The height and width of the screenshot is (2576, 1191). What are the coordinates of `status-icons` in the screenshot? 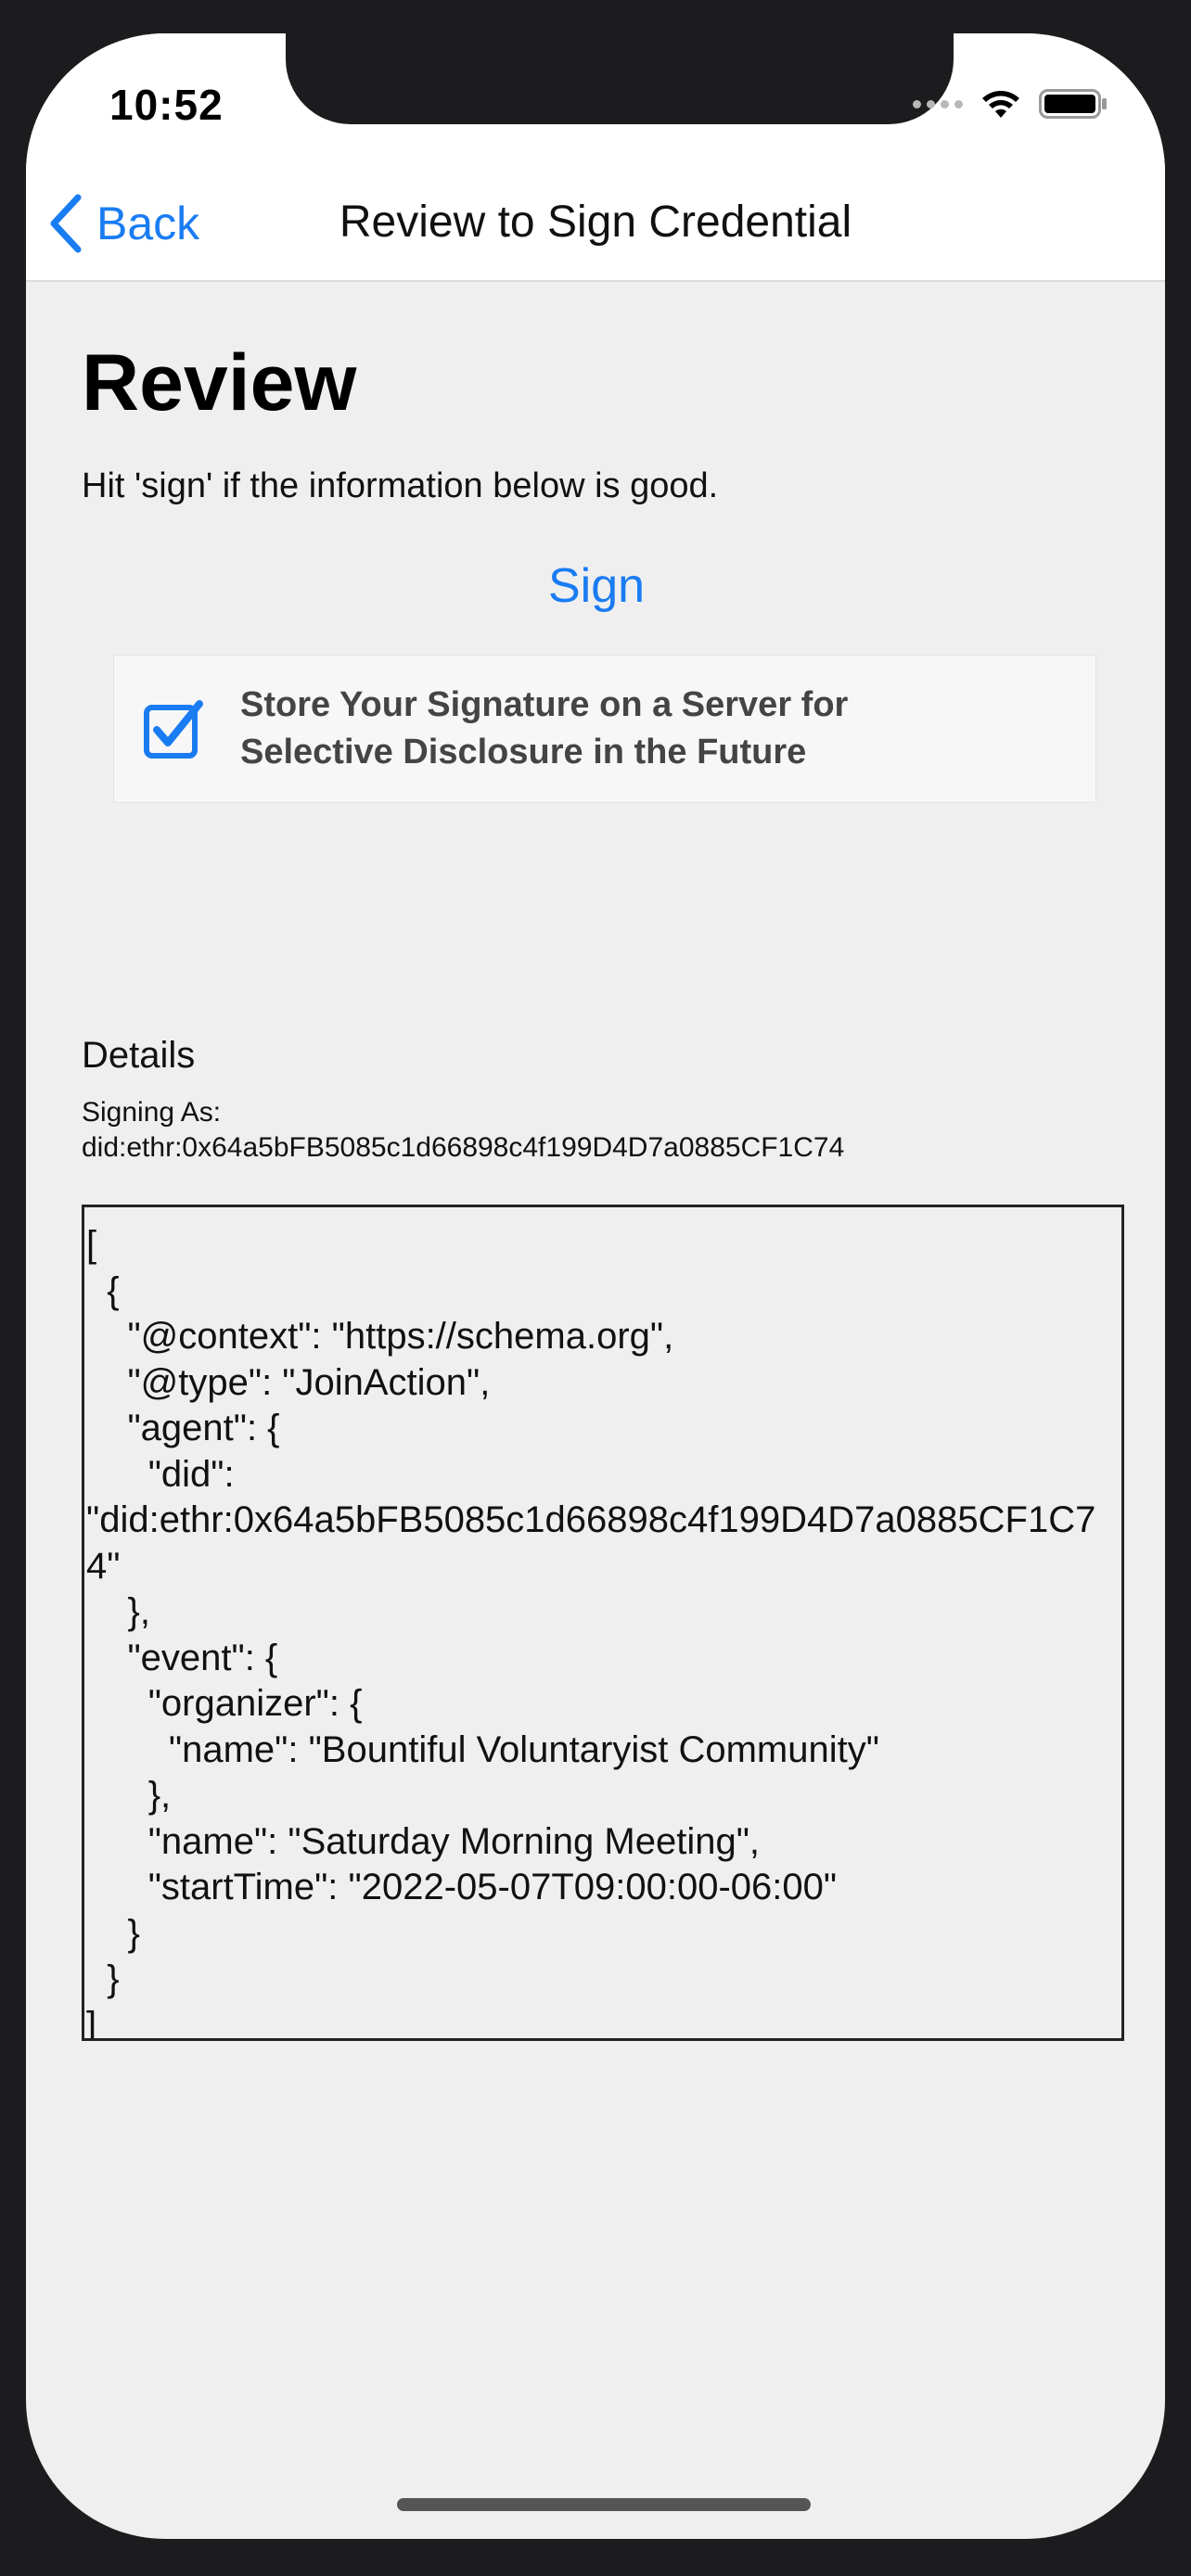 It's located at (1011, 103).